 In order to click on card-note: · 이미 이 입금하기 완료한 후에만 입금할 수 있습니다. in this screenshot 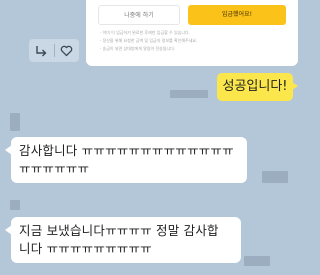, I will do `click(145, 32)`.